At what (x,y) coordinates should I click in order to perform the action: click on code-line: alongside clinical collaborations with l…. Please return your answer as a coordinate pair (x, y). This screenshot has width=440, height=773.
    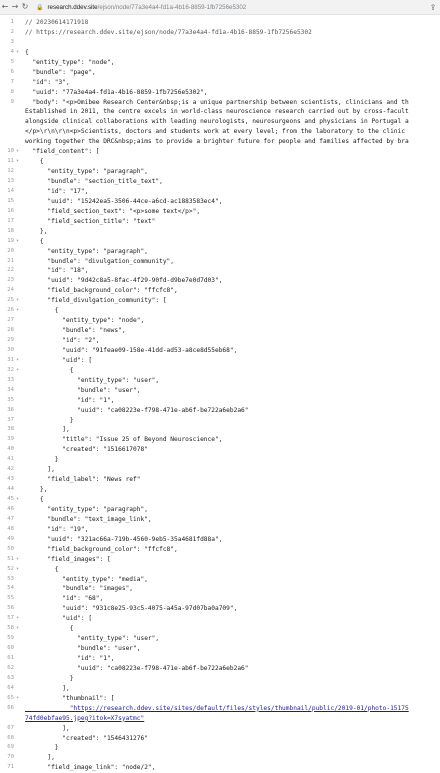
    Looking at the image, I should click on (220, 122).